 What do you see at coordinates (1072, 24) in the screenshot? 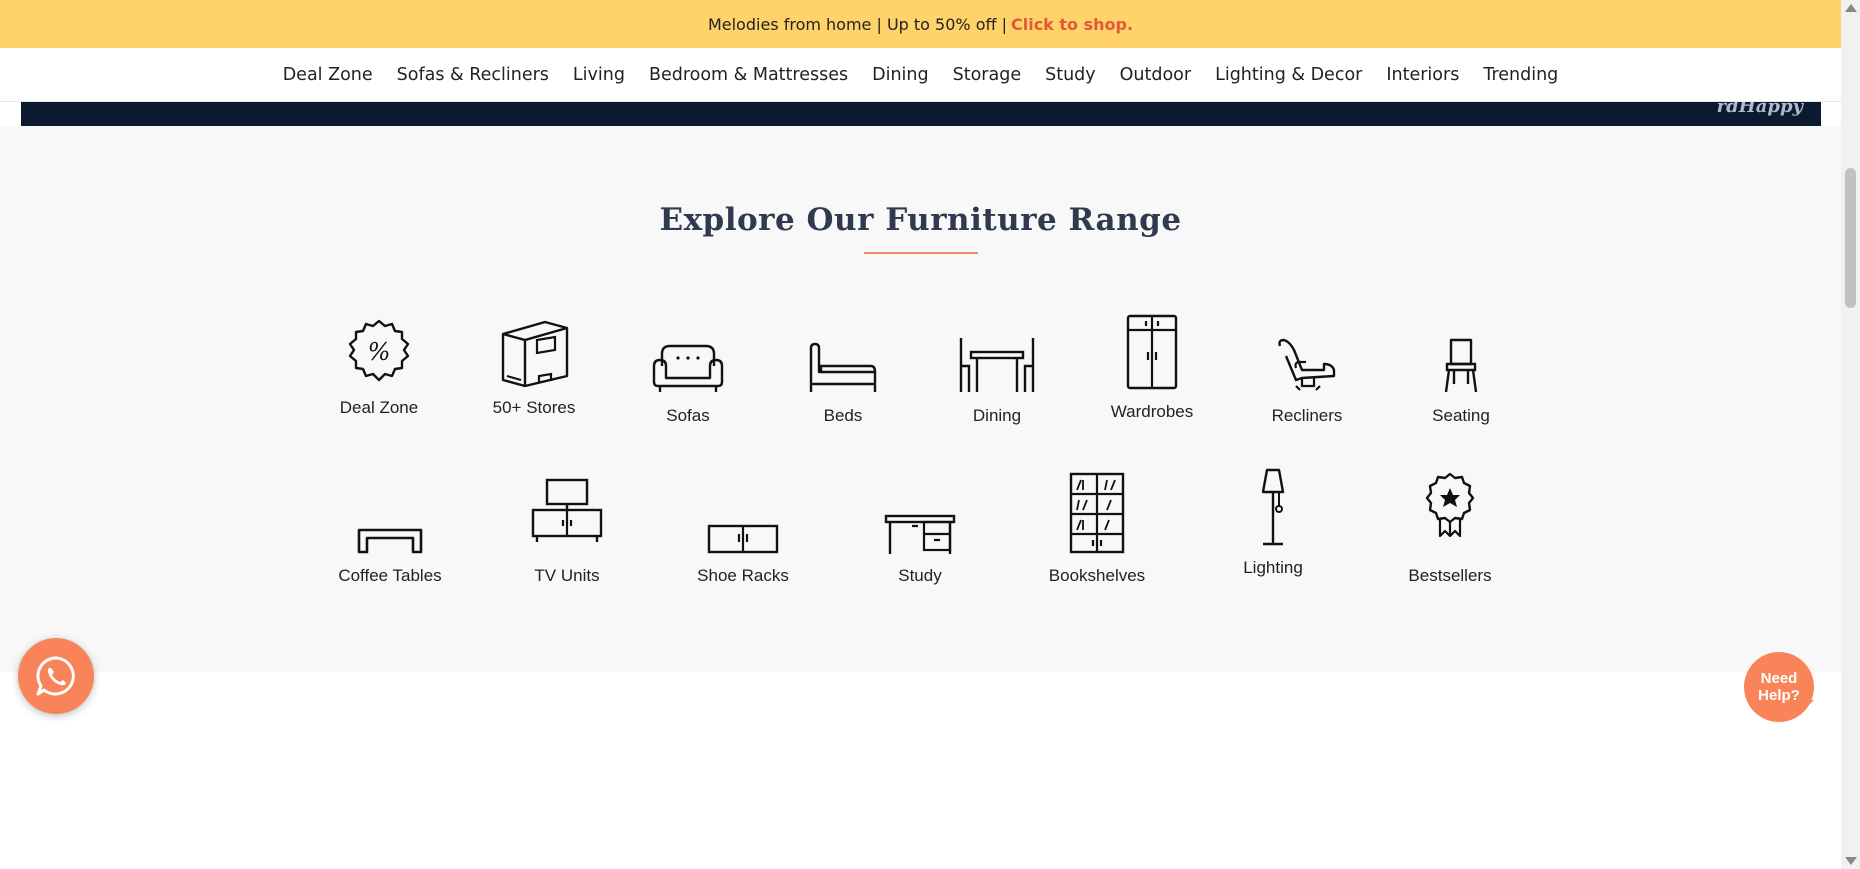
I see `promo-shop-link: Click to shop.` at bounding box center [1072, 24].